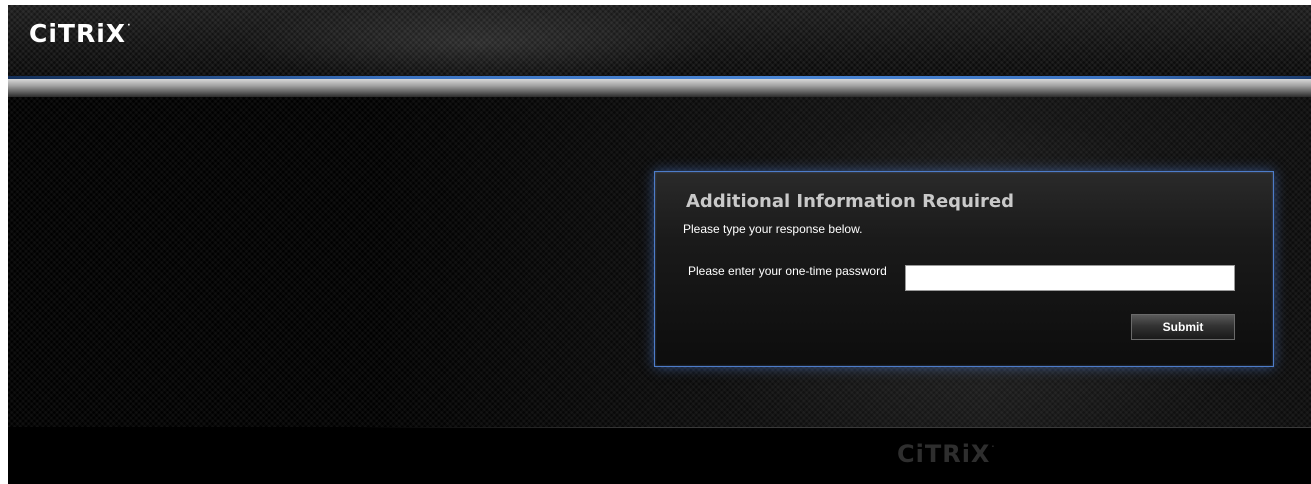  What do you see at coordinates (1070, 278) in the screenshot?
I see `otp-input` at bounding box center [1070, 278].